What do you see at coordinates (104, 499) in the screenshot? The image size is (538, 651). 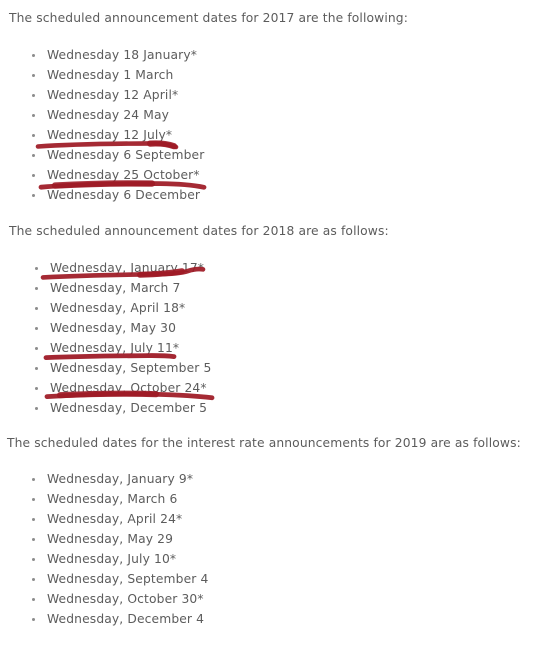 I see `list-item: Wednesday, March 6` at bounding box center [104, 499].